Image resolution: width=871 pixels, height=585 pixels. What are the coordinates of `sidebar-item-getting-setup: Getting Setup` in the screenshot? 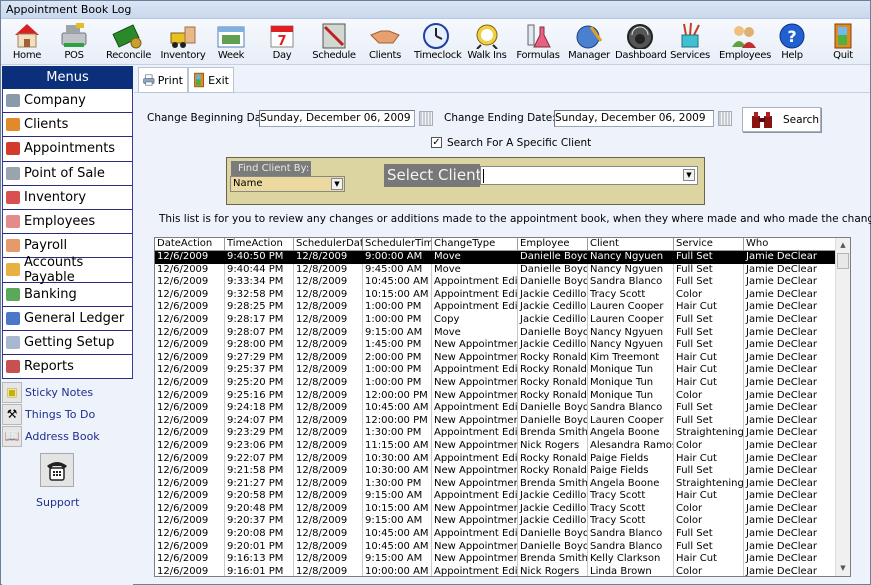 It's located at (67, 343).